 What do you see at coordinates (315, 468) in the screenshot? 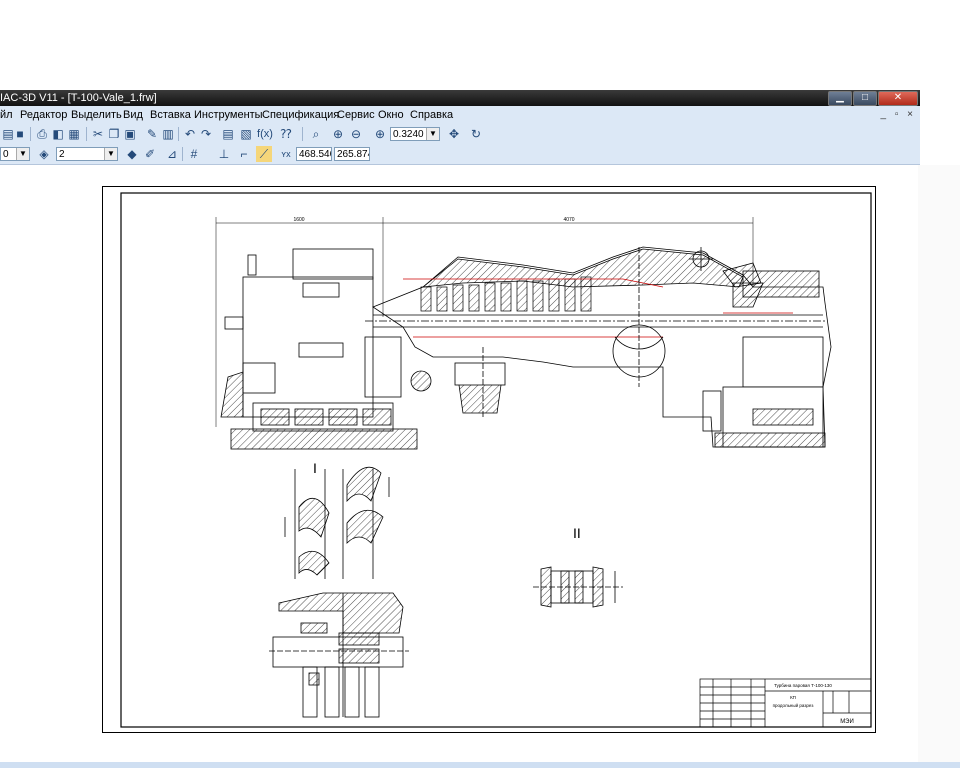
I see `view-label-i: I` at bounding box center [315, 468].